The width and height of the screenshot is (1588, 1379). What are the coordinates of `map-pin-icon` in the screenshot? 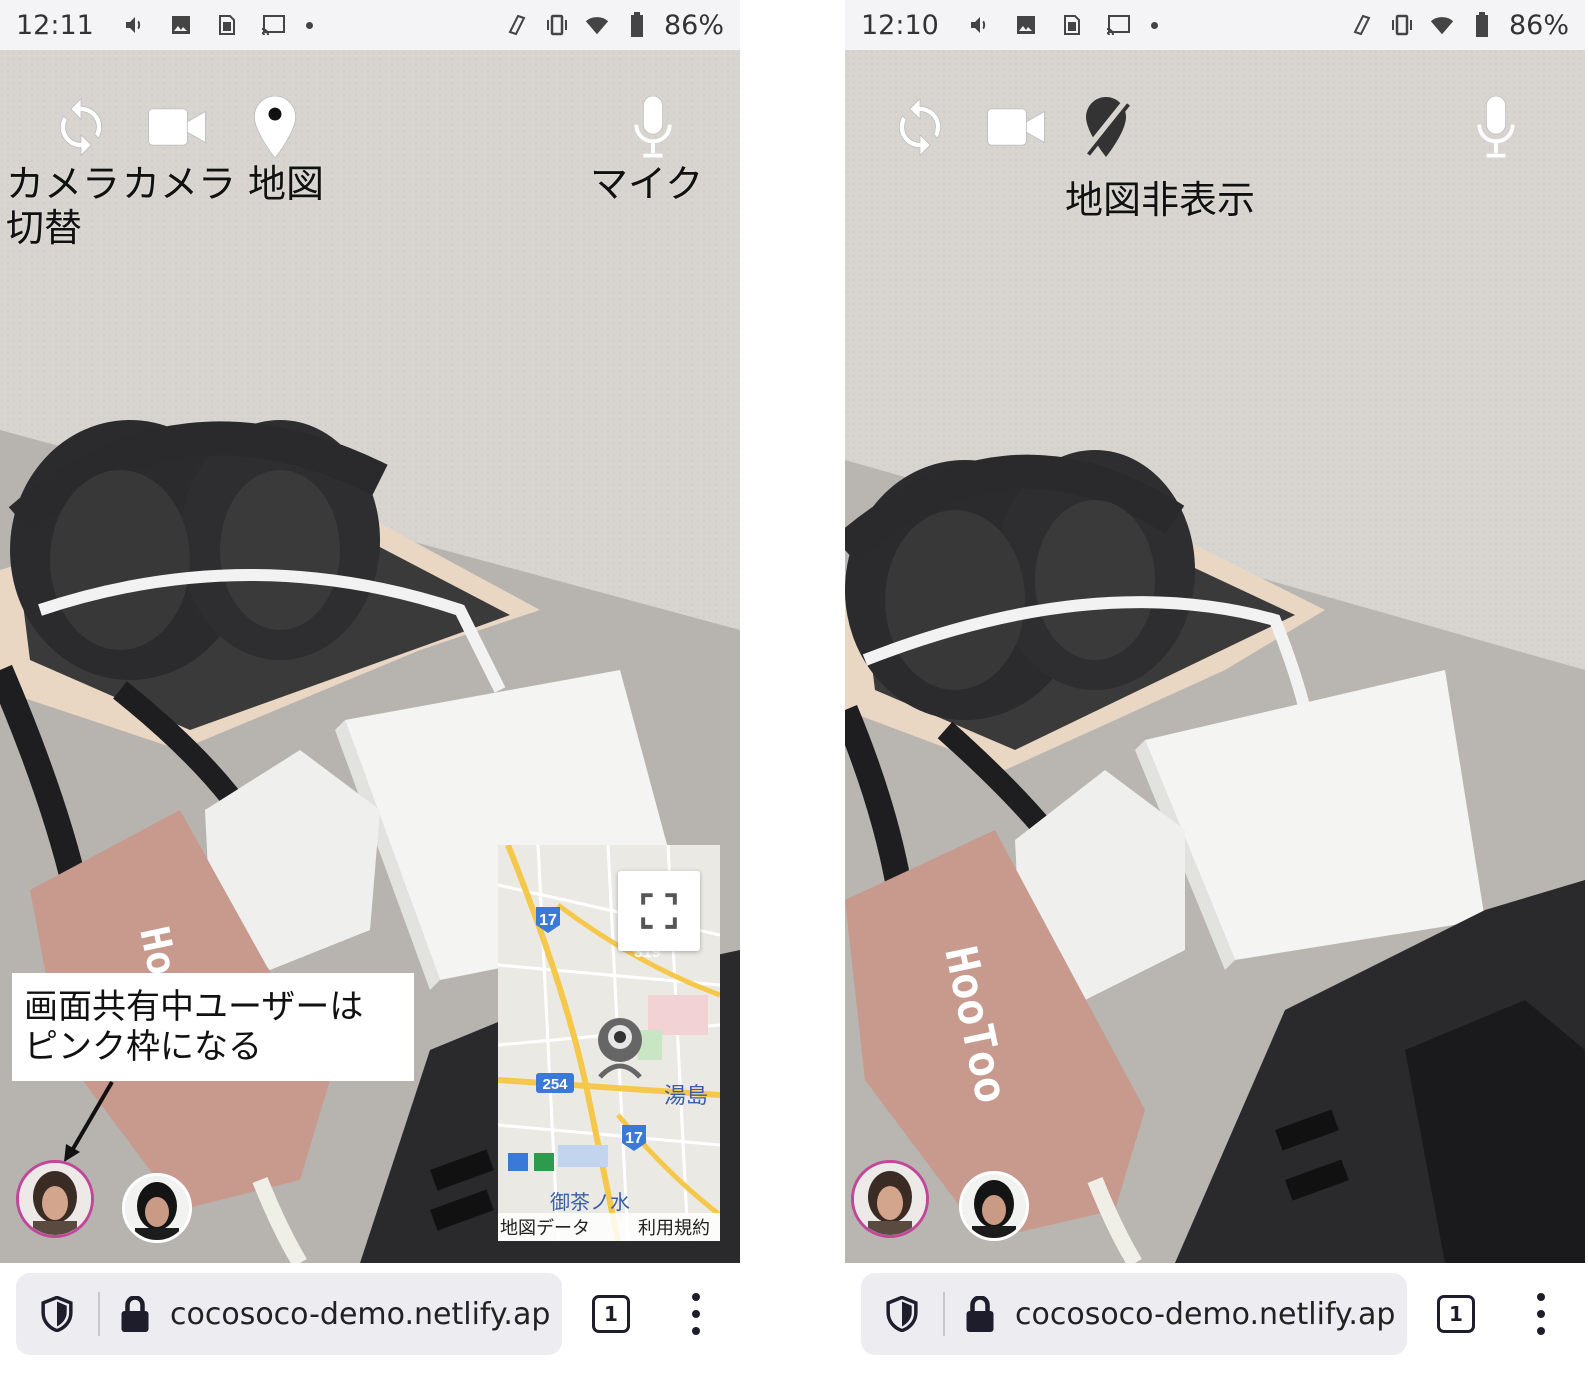 It's located at (275, 127).